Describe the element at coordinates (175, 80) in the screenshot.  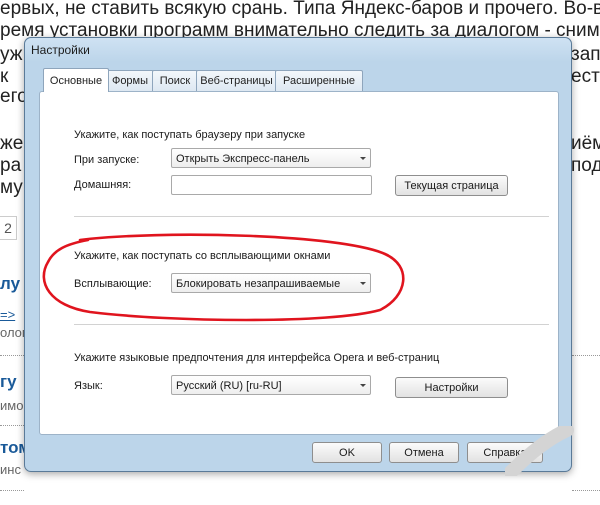
I see `tab-search: Поиск` at that location.